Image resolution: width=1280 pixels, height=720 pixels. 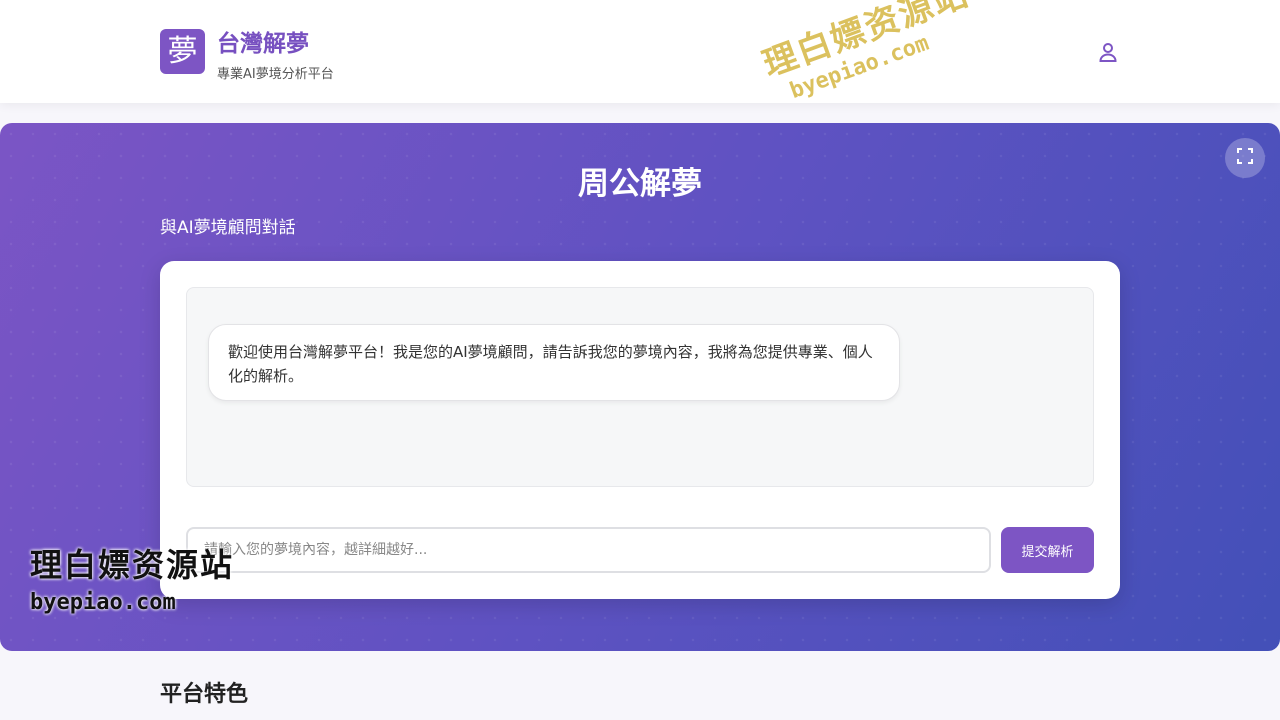 What do you see at coordinates (263, 41) in the screenshot?
I see `brand-title: 台灣解夢` at bounding box center [263, 41].